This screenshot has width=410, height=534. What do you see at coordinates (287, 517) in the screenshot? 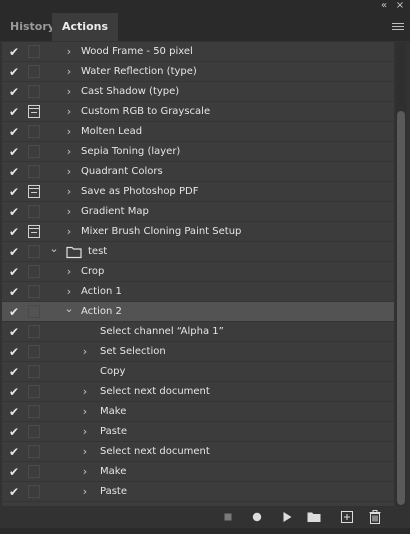
I see `play-icon` at bounding box center [287, 517].